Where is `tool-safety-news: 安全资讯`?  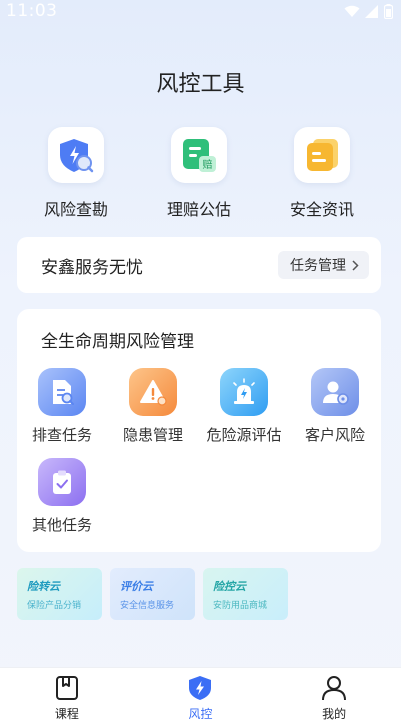
tool-safety-news: 安全资讯 is located at coordinates (322, 173).